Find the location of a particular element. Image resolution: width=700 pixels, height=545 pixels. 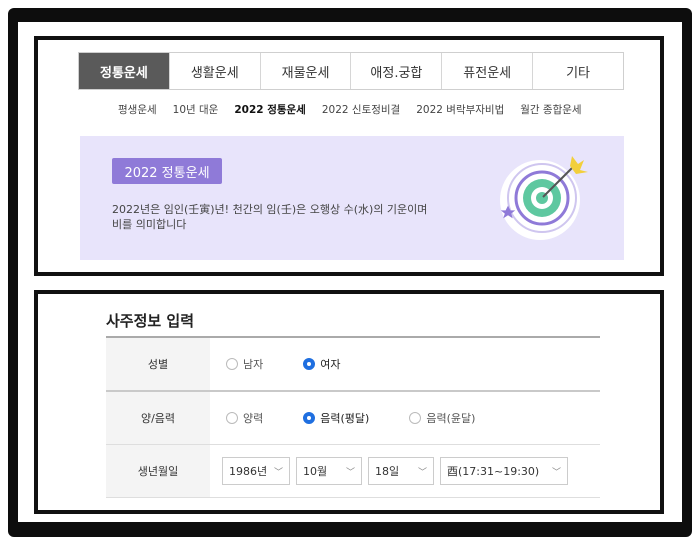

tab-wealth: 재물운세 is located at coordinates (306, 71).